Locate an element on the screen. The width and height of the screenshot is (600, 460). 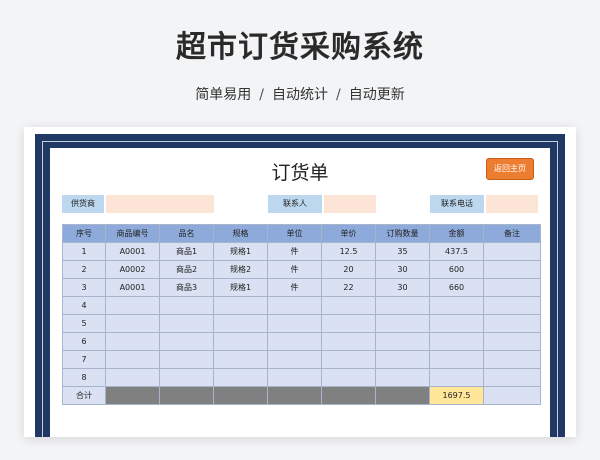
subtitle-item-auto-update: 自动更新 is located at coordinates (376, 95).